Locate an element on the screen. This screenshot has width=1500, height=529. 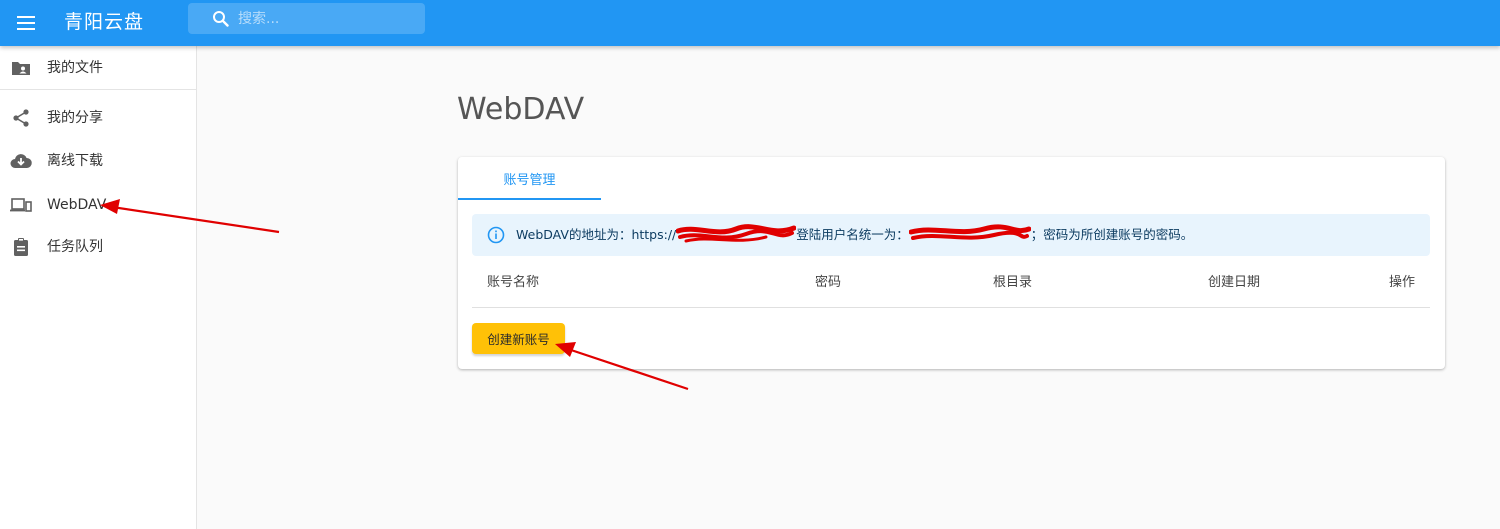
app-bar: 青阳云盘 is located at coordinates (750, 23).